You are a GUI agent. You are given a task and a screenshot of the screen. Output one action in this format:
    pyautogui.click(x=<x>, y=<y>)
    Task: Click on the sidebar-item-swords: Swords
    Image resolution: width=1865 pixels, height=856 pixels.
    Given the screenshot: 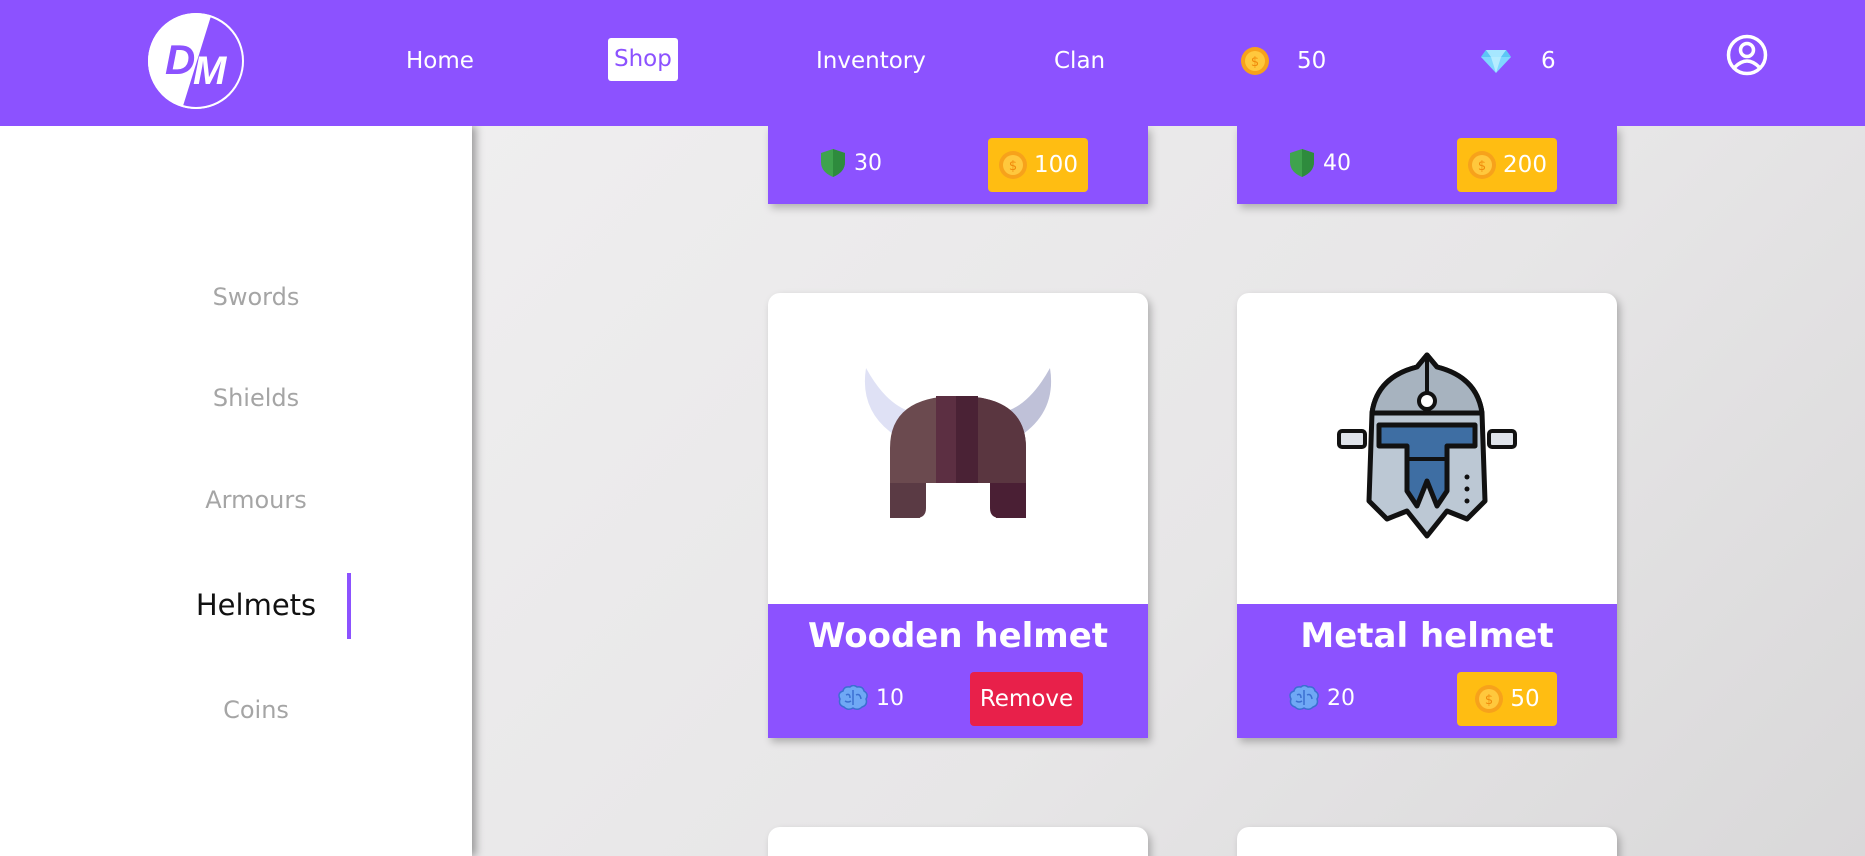 What is the action you would take?
    pyautogui.click(x=256, y=297)
    